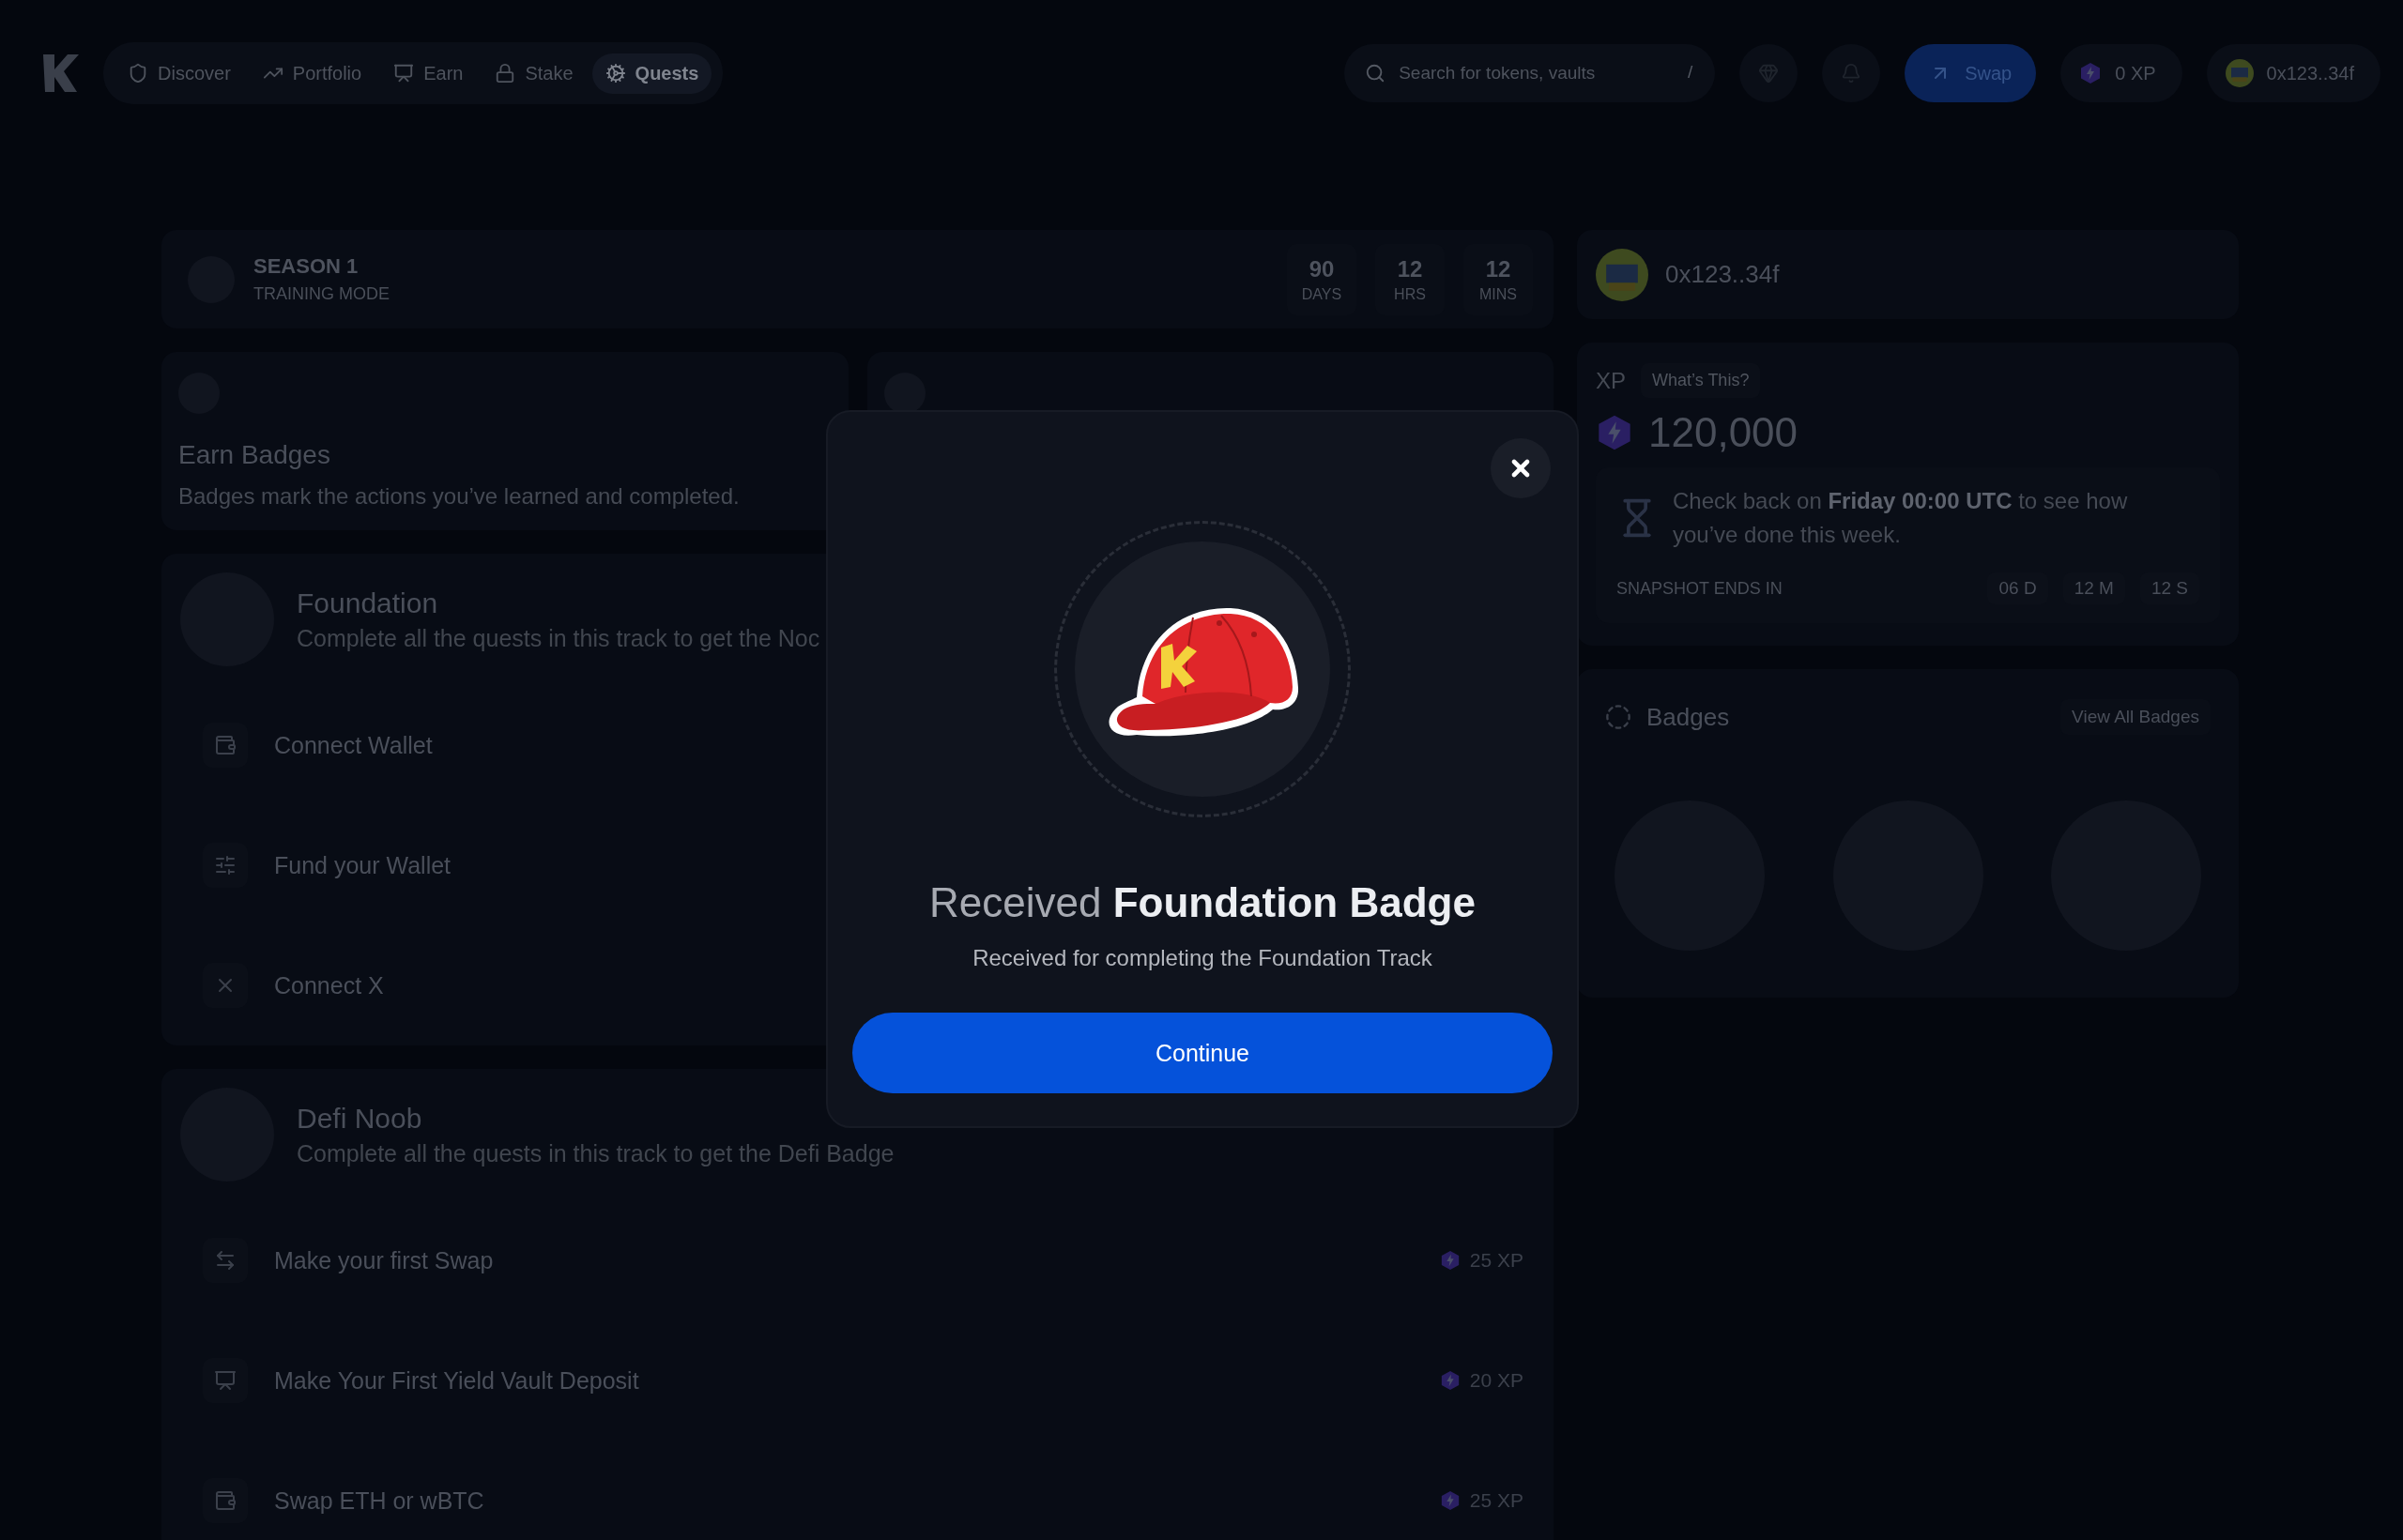 Image resolution: width=2403 pixels, height=1540 pixels. Describe the element at coordinates (1376, 73) in the screenshot. I see `search-icon` at that location.